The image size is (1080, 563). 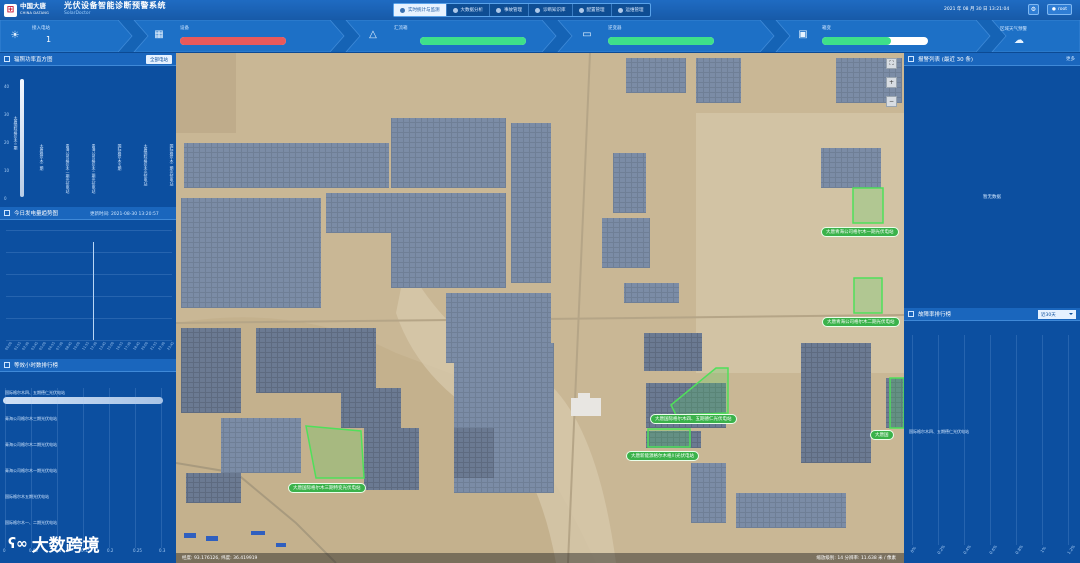 What do you see at coordinates (856, 558) in the screenshot?
I see `map-zoom-info: 缩放级别: 14 分辨率: 11.638 米 / 像素` at bounding box center [856, 558].